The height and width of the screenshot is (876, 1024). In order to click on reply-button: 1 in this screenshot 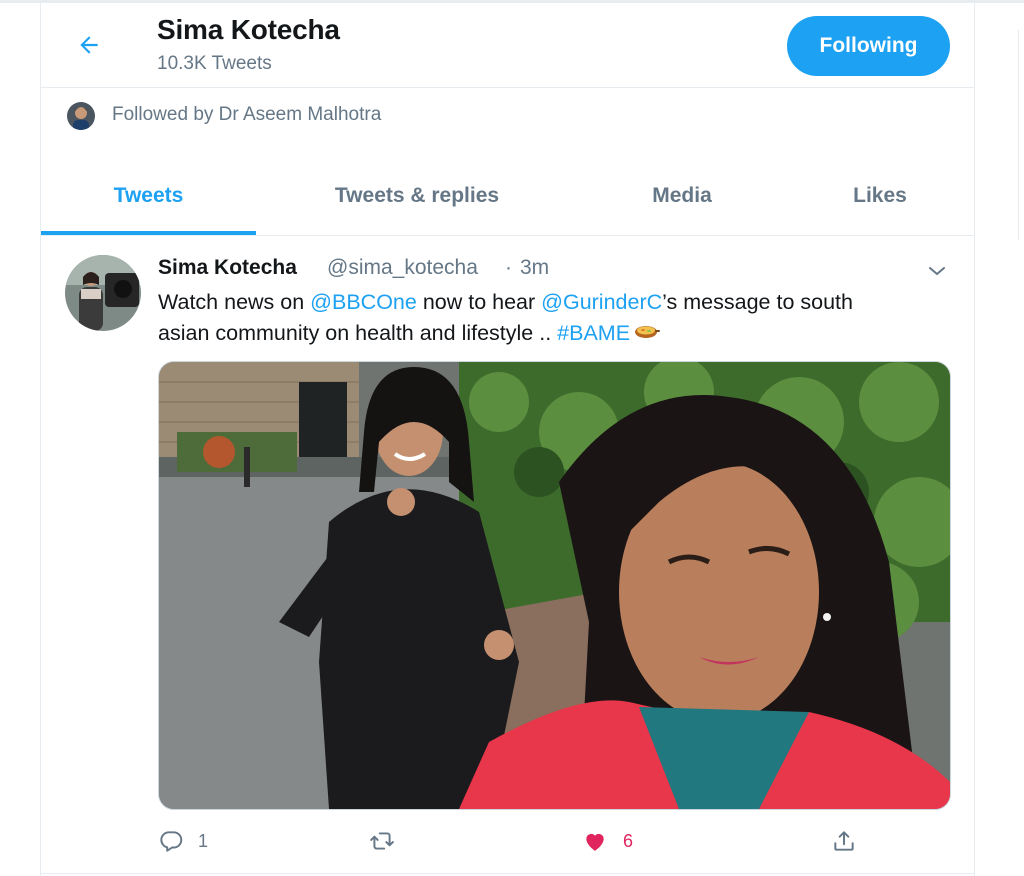, I will do `click(183, 841)`.